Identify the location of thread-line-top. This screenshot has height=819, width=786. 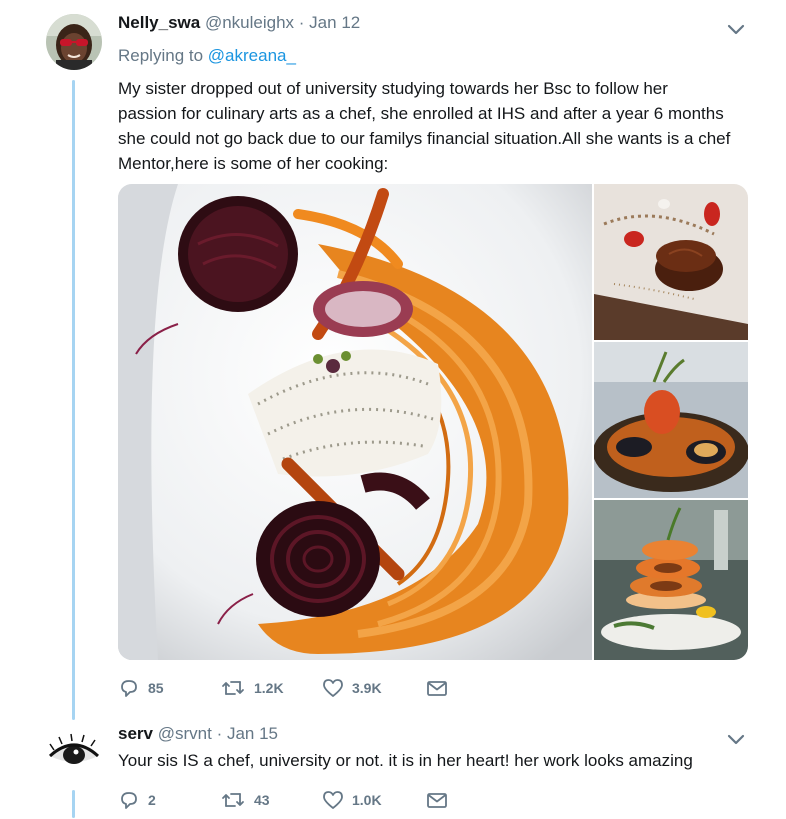
(73, 400).